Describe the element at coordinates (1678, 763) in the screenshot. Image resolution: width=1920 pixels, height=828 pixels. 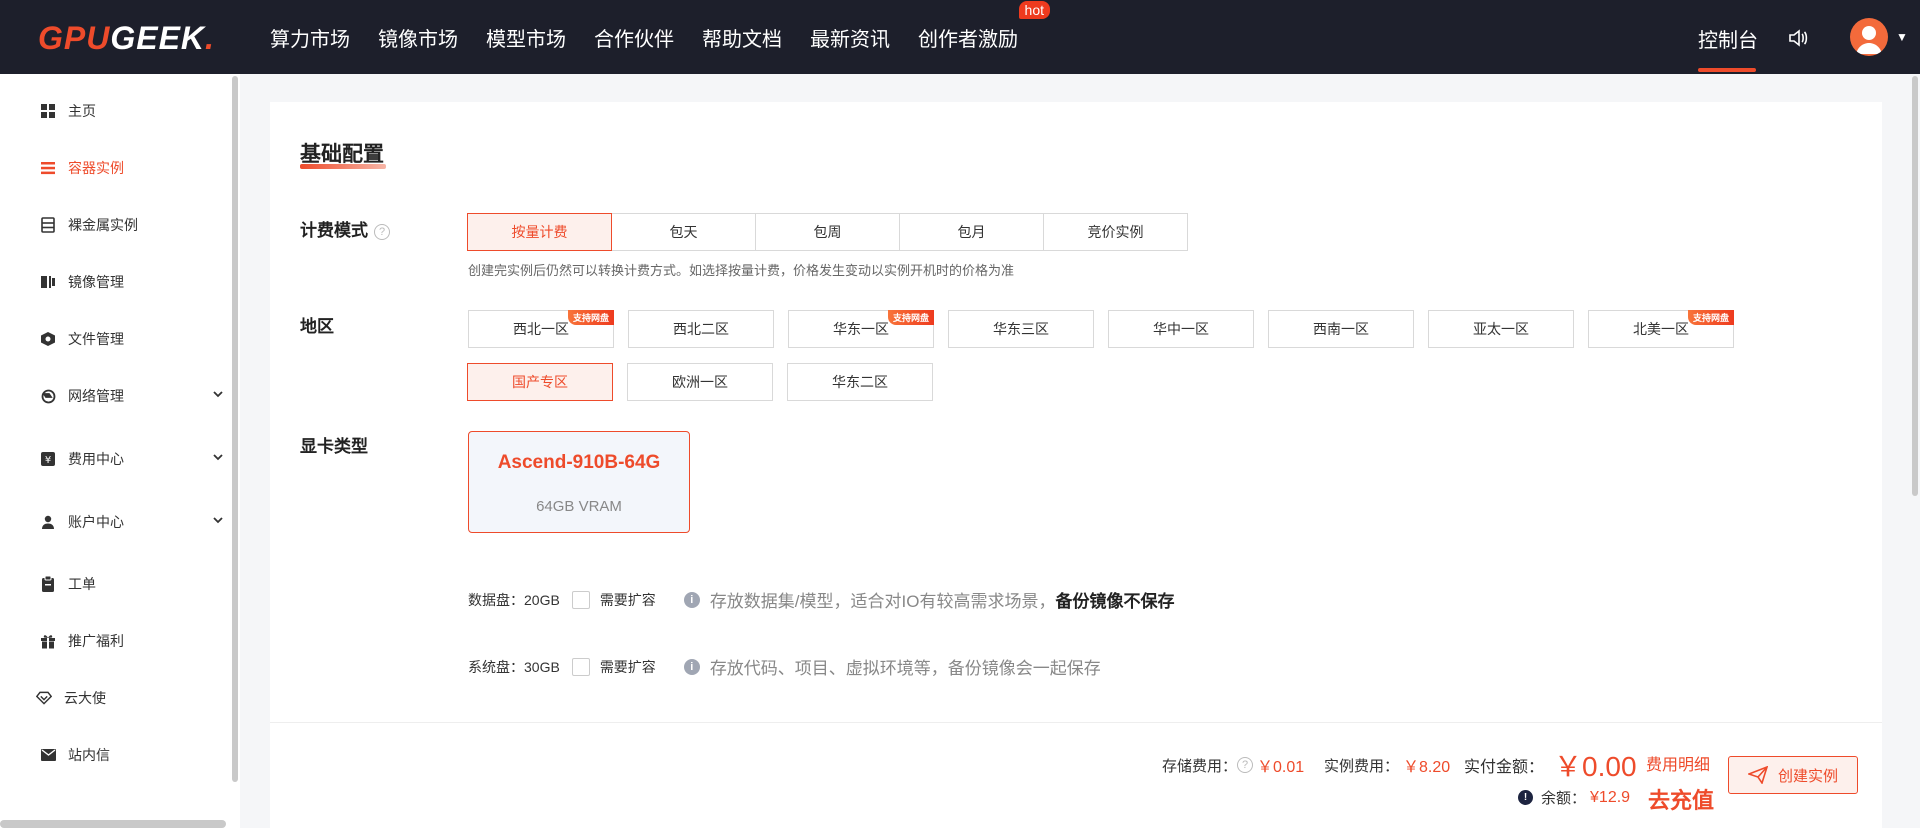
I see `fee-detail-link: 费用明细` at that location.